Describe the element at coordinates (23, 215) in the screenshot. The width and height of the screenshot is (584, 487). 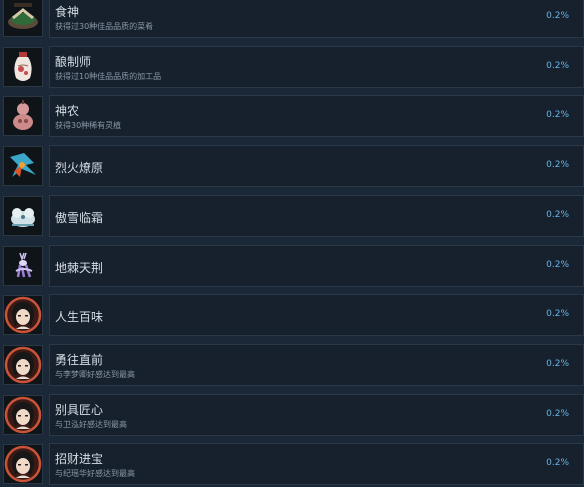
I see `frost-beast-icon` at that location.